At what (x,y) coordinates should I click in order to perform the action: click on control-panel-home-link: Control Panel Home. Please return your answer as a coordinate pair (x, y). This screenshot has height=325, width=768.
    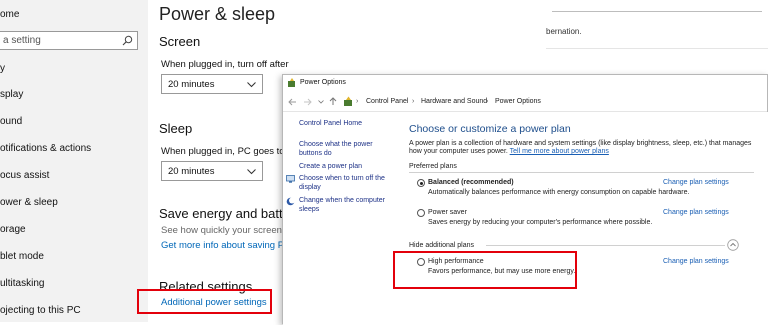
    Looking at the image, I should click on (330, 123).